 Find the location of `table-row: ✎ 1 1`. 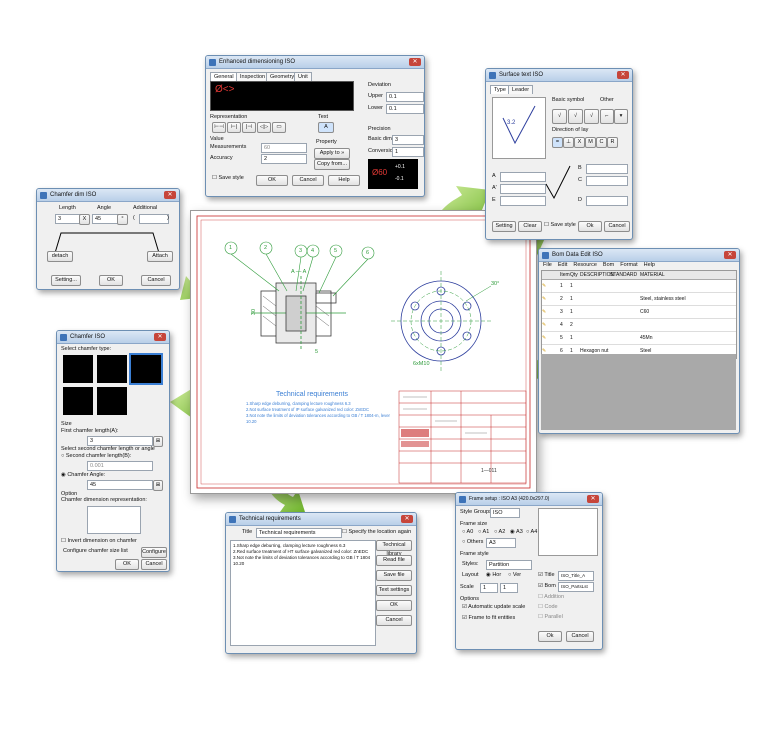

table-row: ✎ 1 1 is located at coordinates (639, 286).